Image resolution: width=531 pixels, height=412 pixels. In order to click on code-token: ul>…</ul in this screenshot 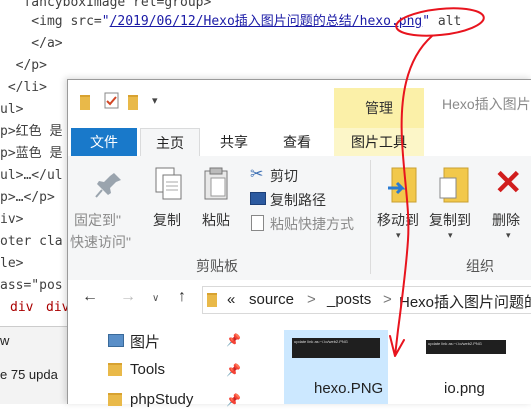, I will do `click(31, 175)`.